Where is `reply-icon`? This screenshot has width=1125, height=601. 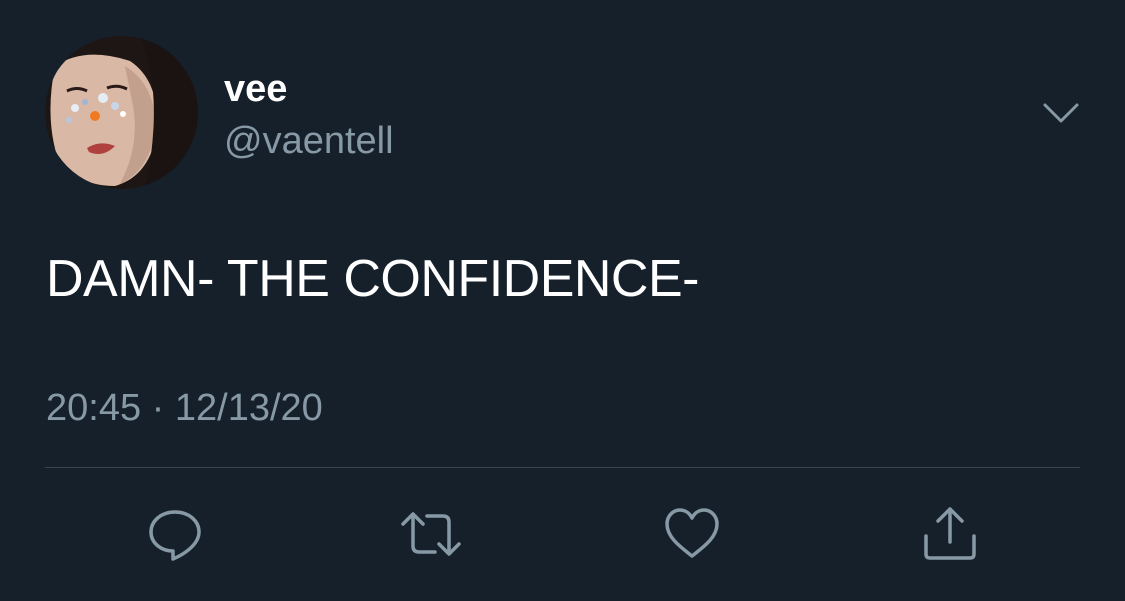 reply-icon is located at coordinates (175, 535).